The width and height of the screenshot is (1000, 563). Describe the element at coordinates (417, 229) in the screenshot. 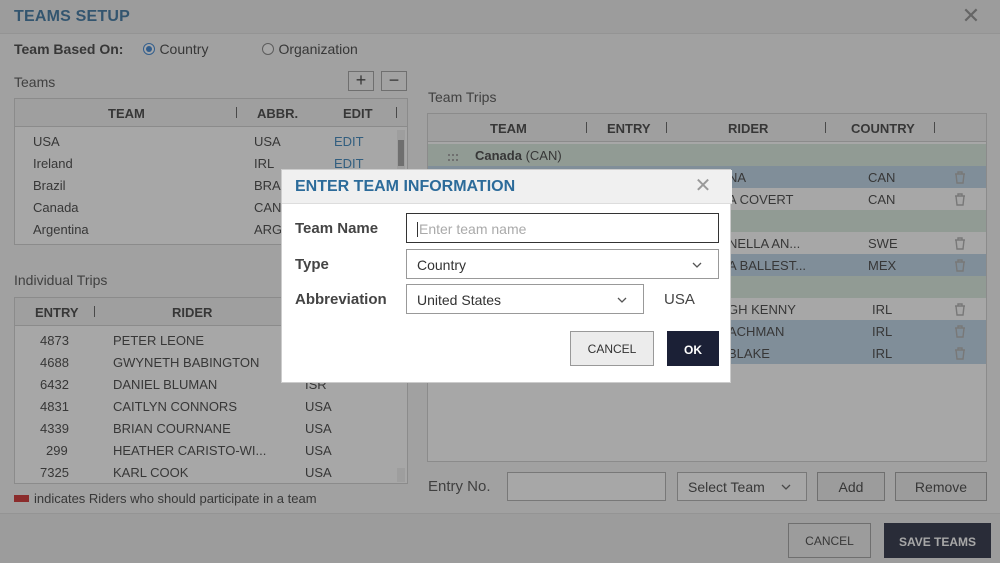

I see `text-caret` at that location.